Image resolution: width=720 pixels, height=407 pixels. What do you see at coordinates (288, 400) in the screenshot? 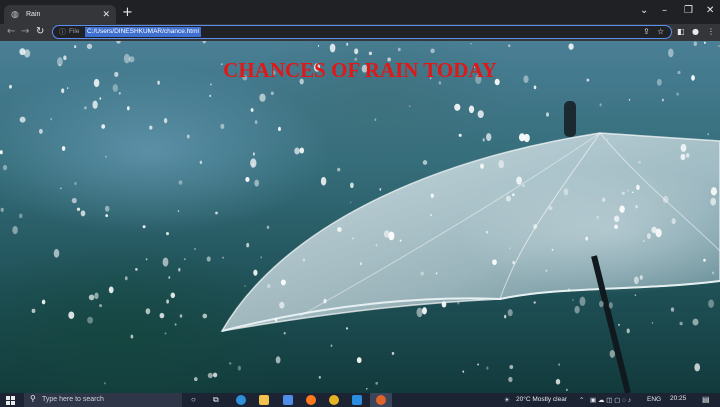
I see `mail-icon` at bounding box center [288, 400].